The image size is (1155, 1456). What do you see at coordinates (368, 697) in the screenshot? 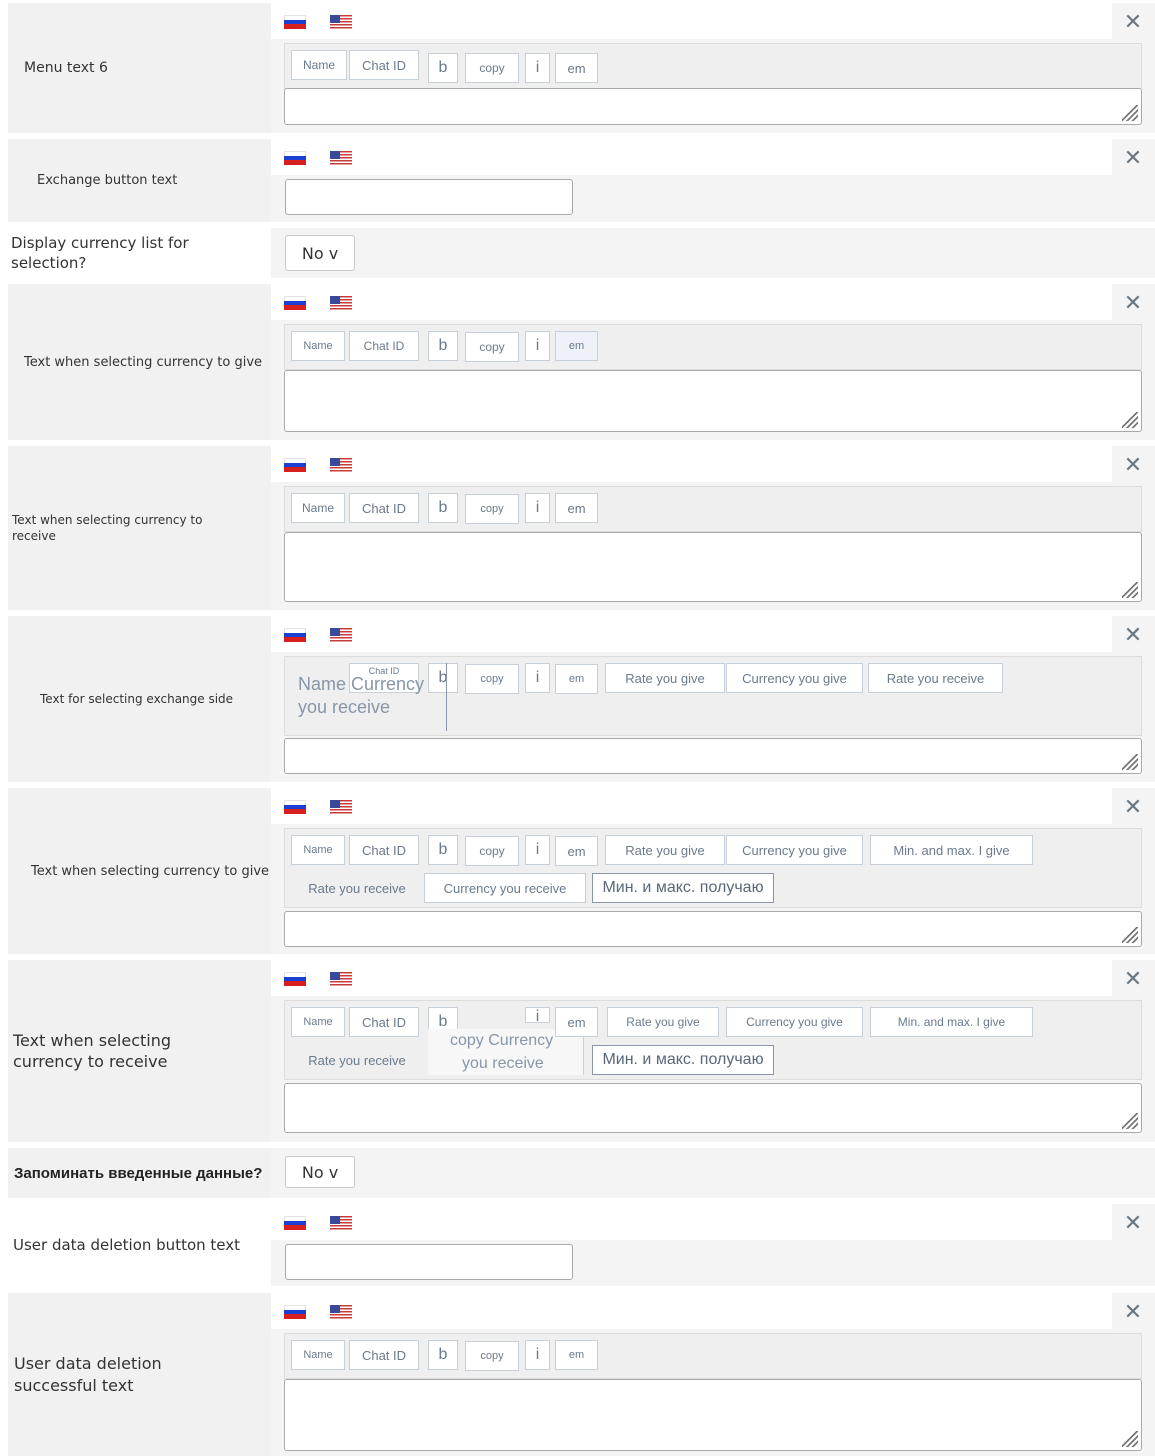
I see `insert-name-currency-button: Name Currency you receive` at bounding box center [368, 697].